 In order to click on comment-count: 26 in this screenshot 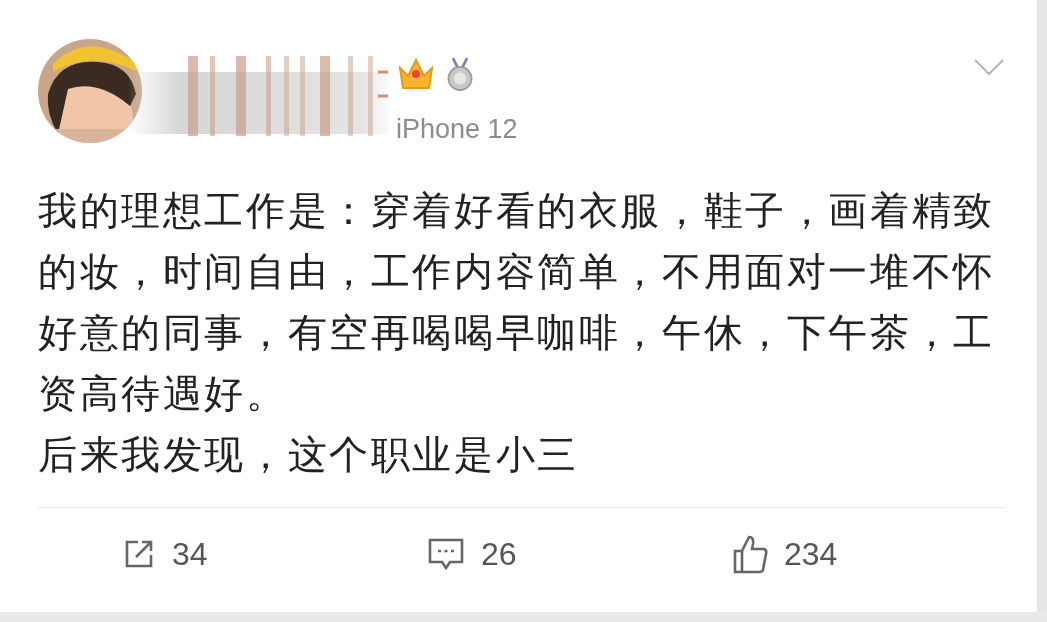, I will do `click(499, 554)`.